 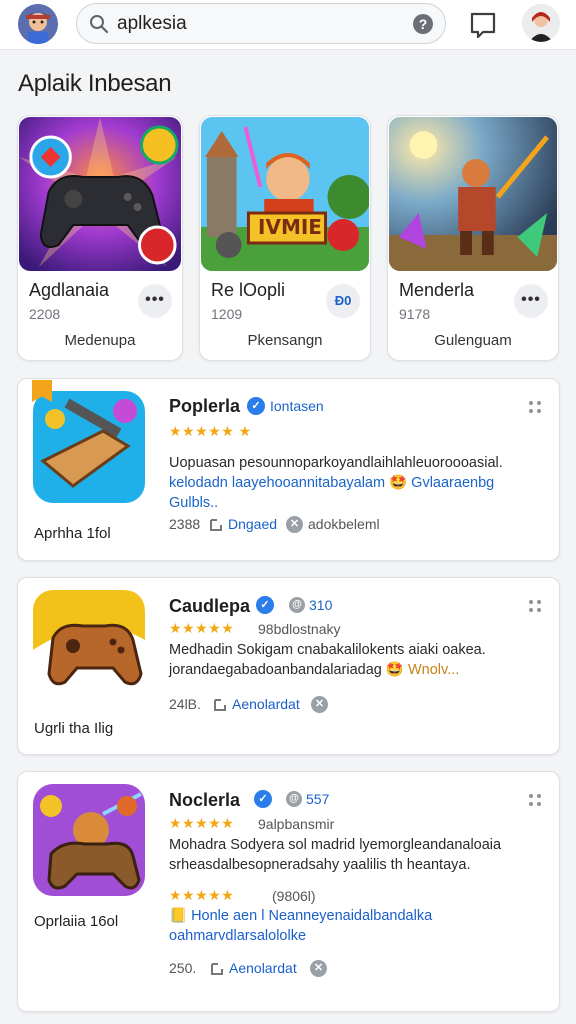 I want to click on featured-artwork-warrior, so click(x=473, y=194).